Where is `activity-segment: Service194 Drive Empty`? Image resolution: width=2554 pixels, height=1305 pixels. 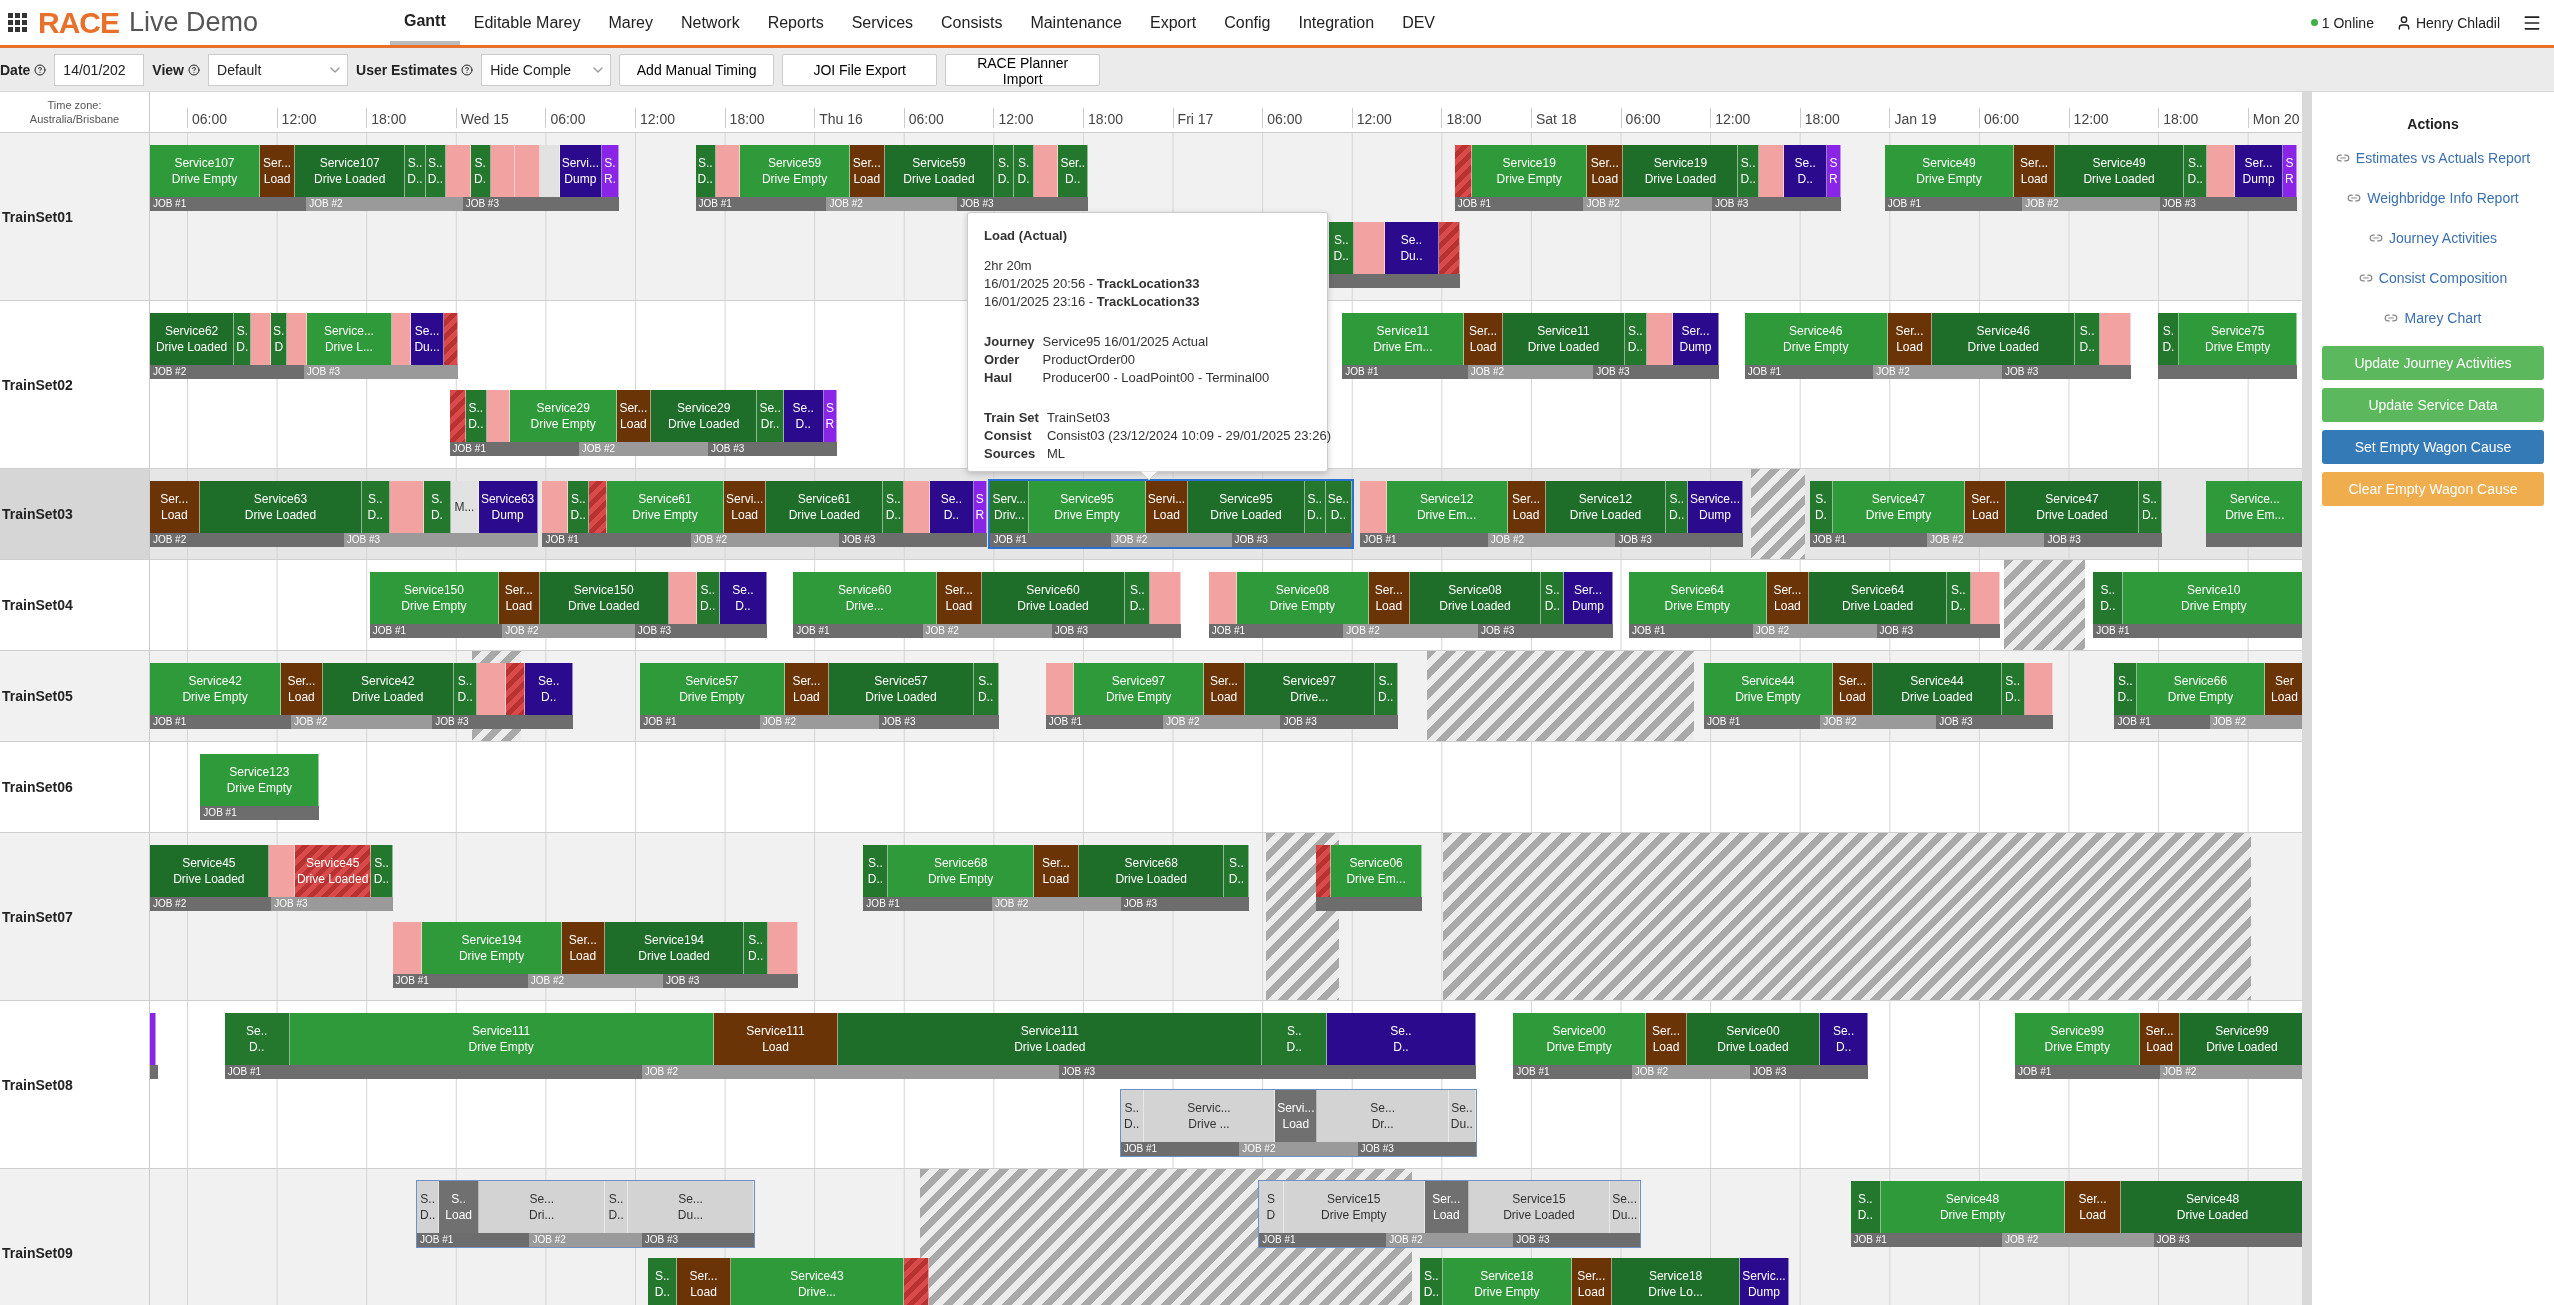 activity-segment: Service194 Drive Empty is located at coordinates (492, 948).